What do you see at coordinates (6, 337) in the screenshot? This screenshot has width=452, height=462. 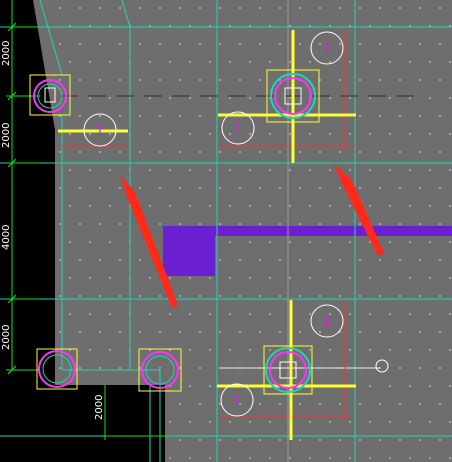 I see `dim-text-2000-lower: 2000` at bounding box center [6, 337].